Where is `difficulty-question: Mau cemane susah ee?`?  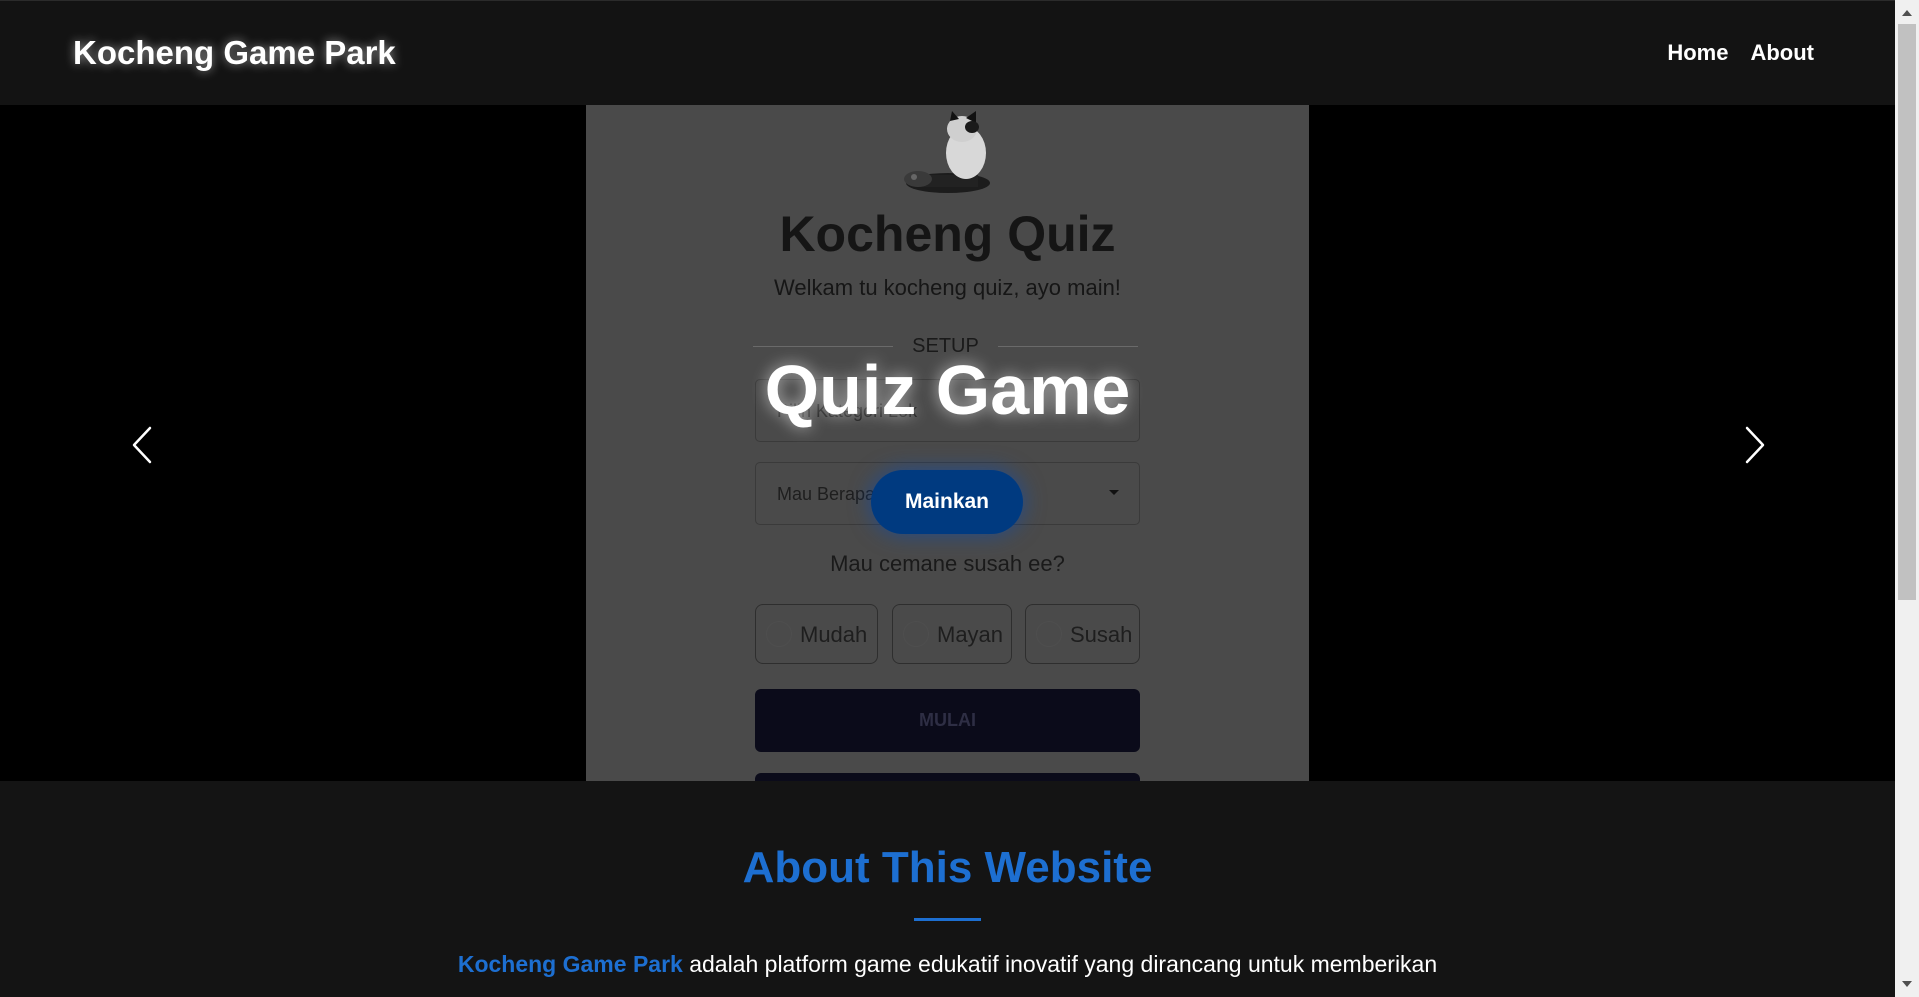 difficulty-question: Mau cemane susah ee? is located at coordinates (947, 563).